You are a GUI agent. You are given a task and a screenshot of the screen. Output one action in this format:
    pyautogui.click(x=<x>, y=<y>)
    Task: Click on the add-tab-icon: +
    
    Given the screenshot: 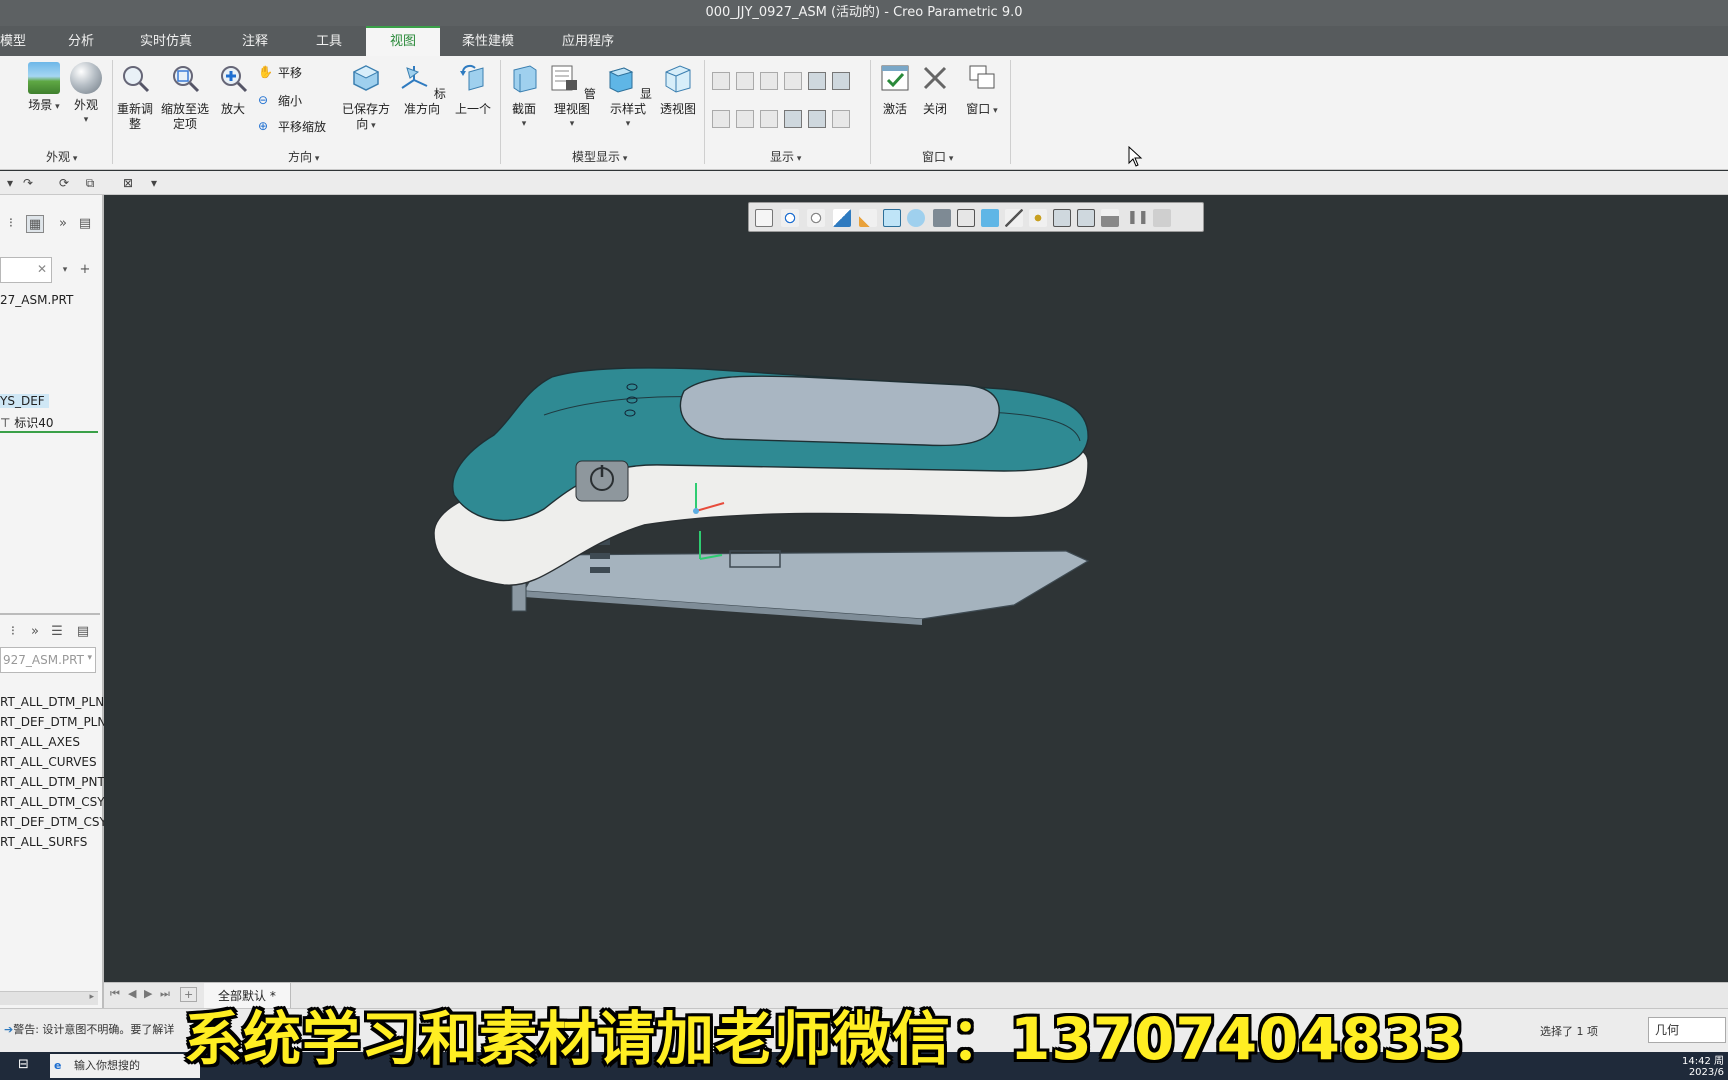 What is the action you would take?
    pyautogui.click(x=189, y=994)
    